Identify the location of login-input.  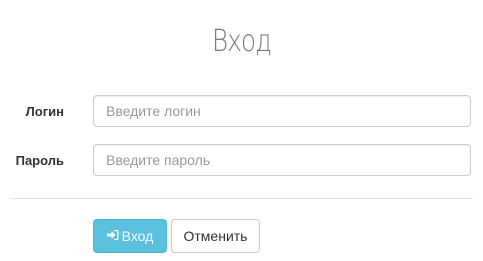
(282, 111).